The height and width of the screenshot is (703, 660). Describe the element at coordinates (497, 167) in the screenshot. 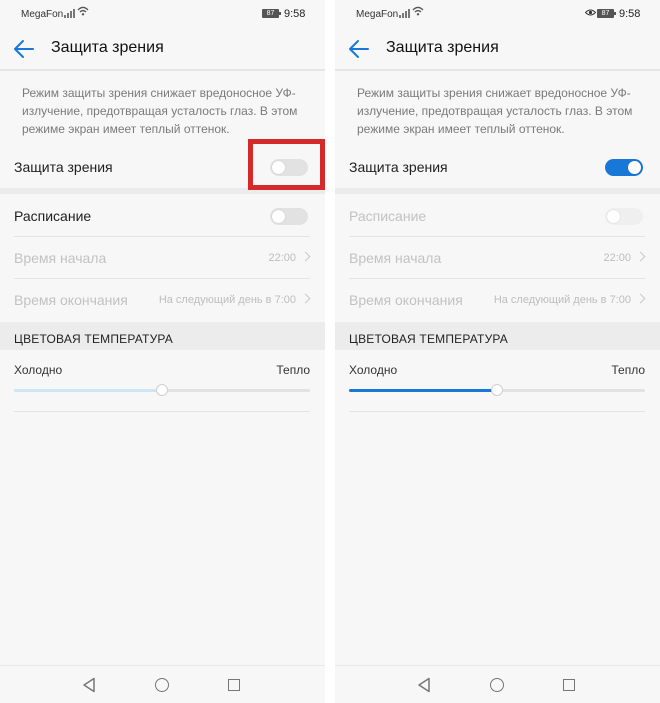

I see `eye-comfort-row: Защита зрения` at that location.